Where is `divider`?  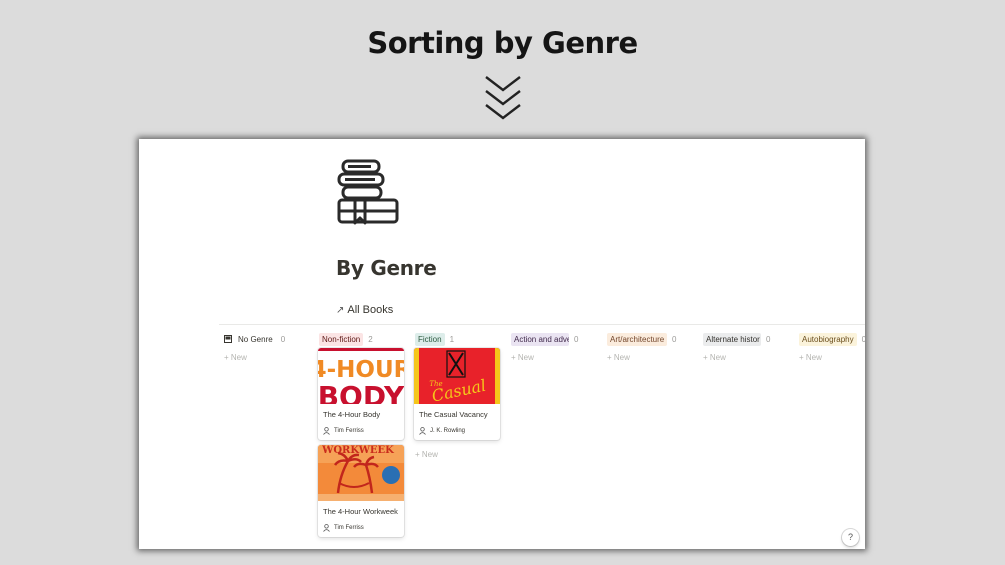
divider is located at coordinates (542, 324).